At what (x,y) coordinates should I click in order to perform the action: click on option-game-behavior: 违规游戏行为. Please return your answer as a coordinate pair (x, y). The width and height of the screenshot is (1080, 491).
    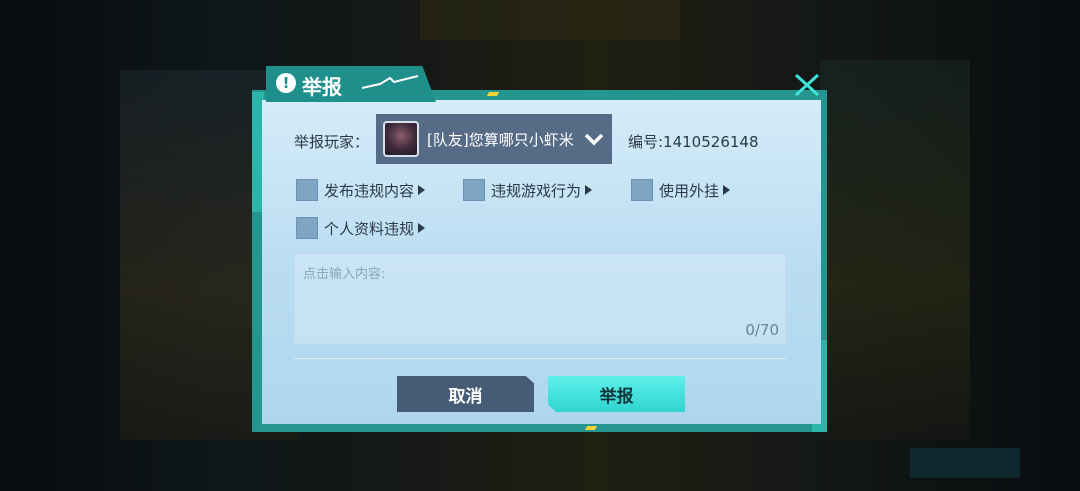
    Looking at the image, I should click on (528, 190).